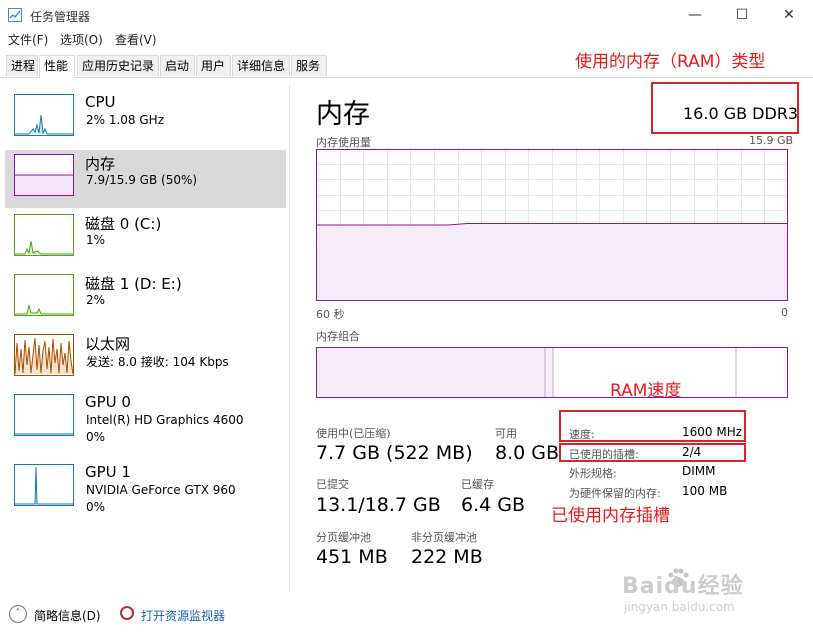 The width and height of the screenshot is (813, 640). I want to click on sidebar-item-gpu1: GPU 1 NVIDIA GeForce GTX 960 0%, so click(145, 489).